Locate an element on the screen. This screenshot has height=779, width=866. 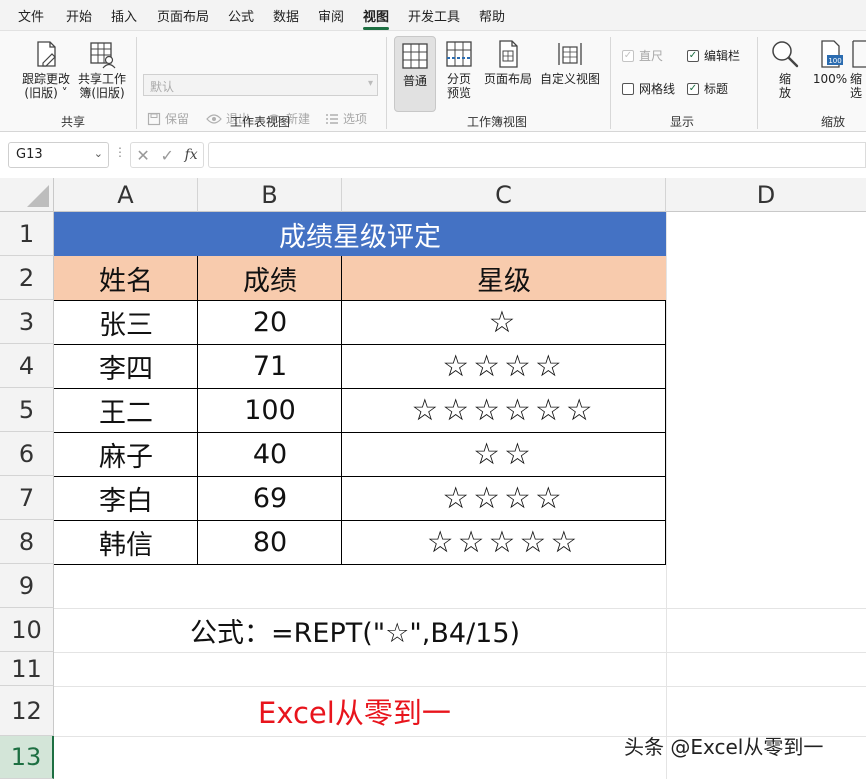
row-header-10: 10 is located at coordinates (27, 630).